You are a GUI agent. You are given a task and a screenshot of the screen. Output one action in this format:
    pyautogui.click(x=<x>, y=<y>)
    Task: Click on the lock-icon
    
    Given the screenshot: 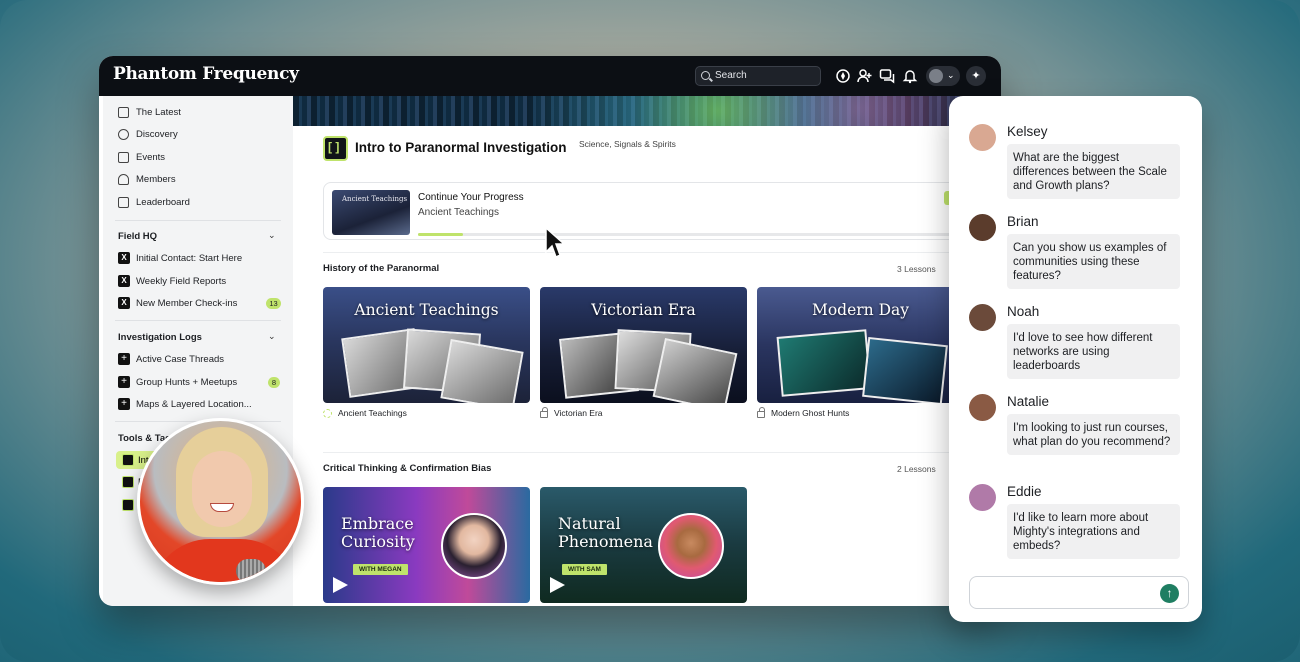 What is the action you would take?
    pyautogui.click(x=544, y=412)
    